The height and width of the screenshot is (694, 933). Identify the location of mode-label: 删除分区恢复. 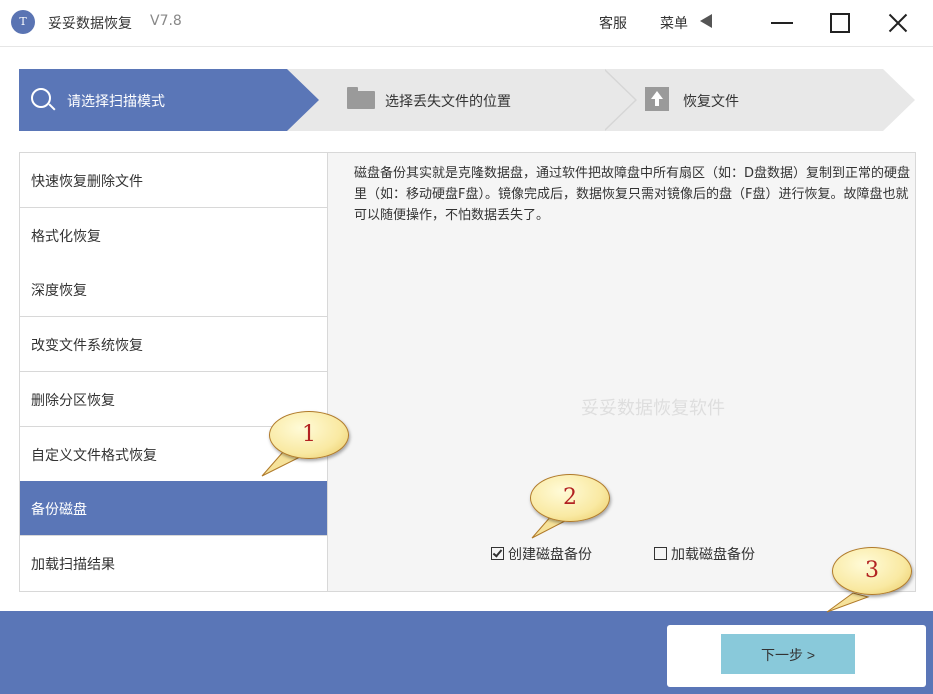
(73, 401).